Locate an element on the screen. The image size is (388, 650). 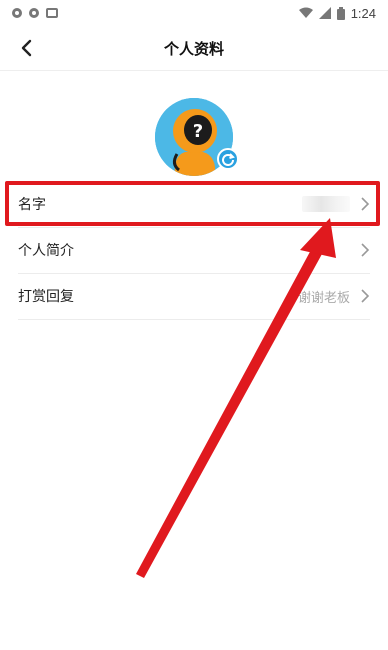
row-value-area is located at coordinates (360, 250).